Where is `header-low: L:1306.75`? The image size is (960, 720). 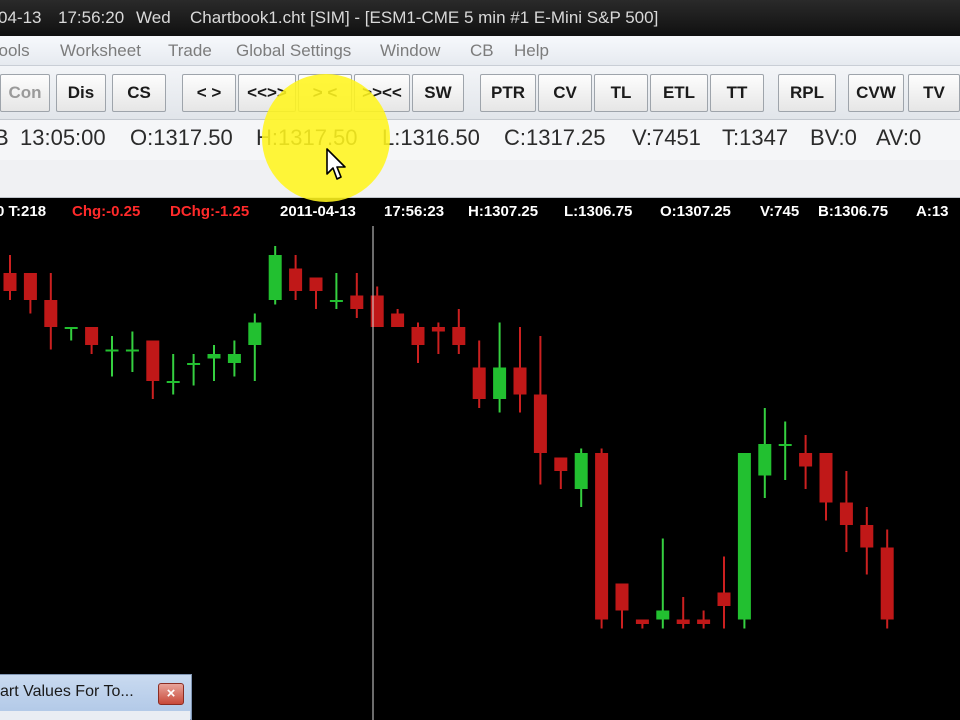 header-low: L:1306.75 is located at coordinates (598, 211).